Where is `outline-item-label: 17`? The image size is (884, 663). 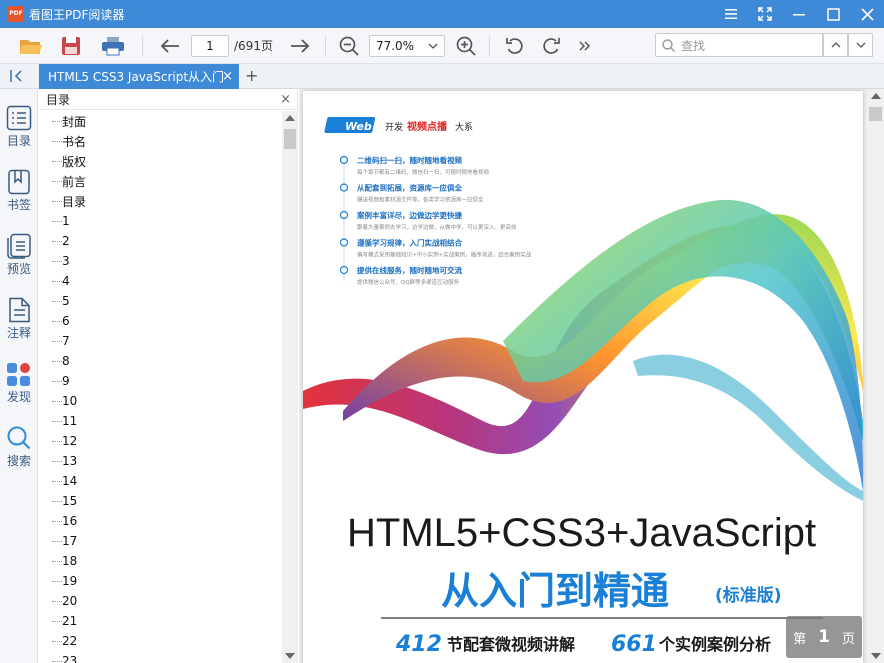
outline-item-label: 17 is located at coordinates (70, 541).